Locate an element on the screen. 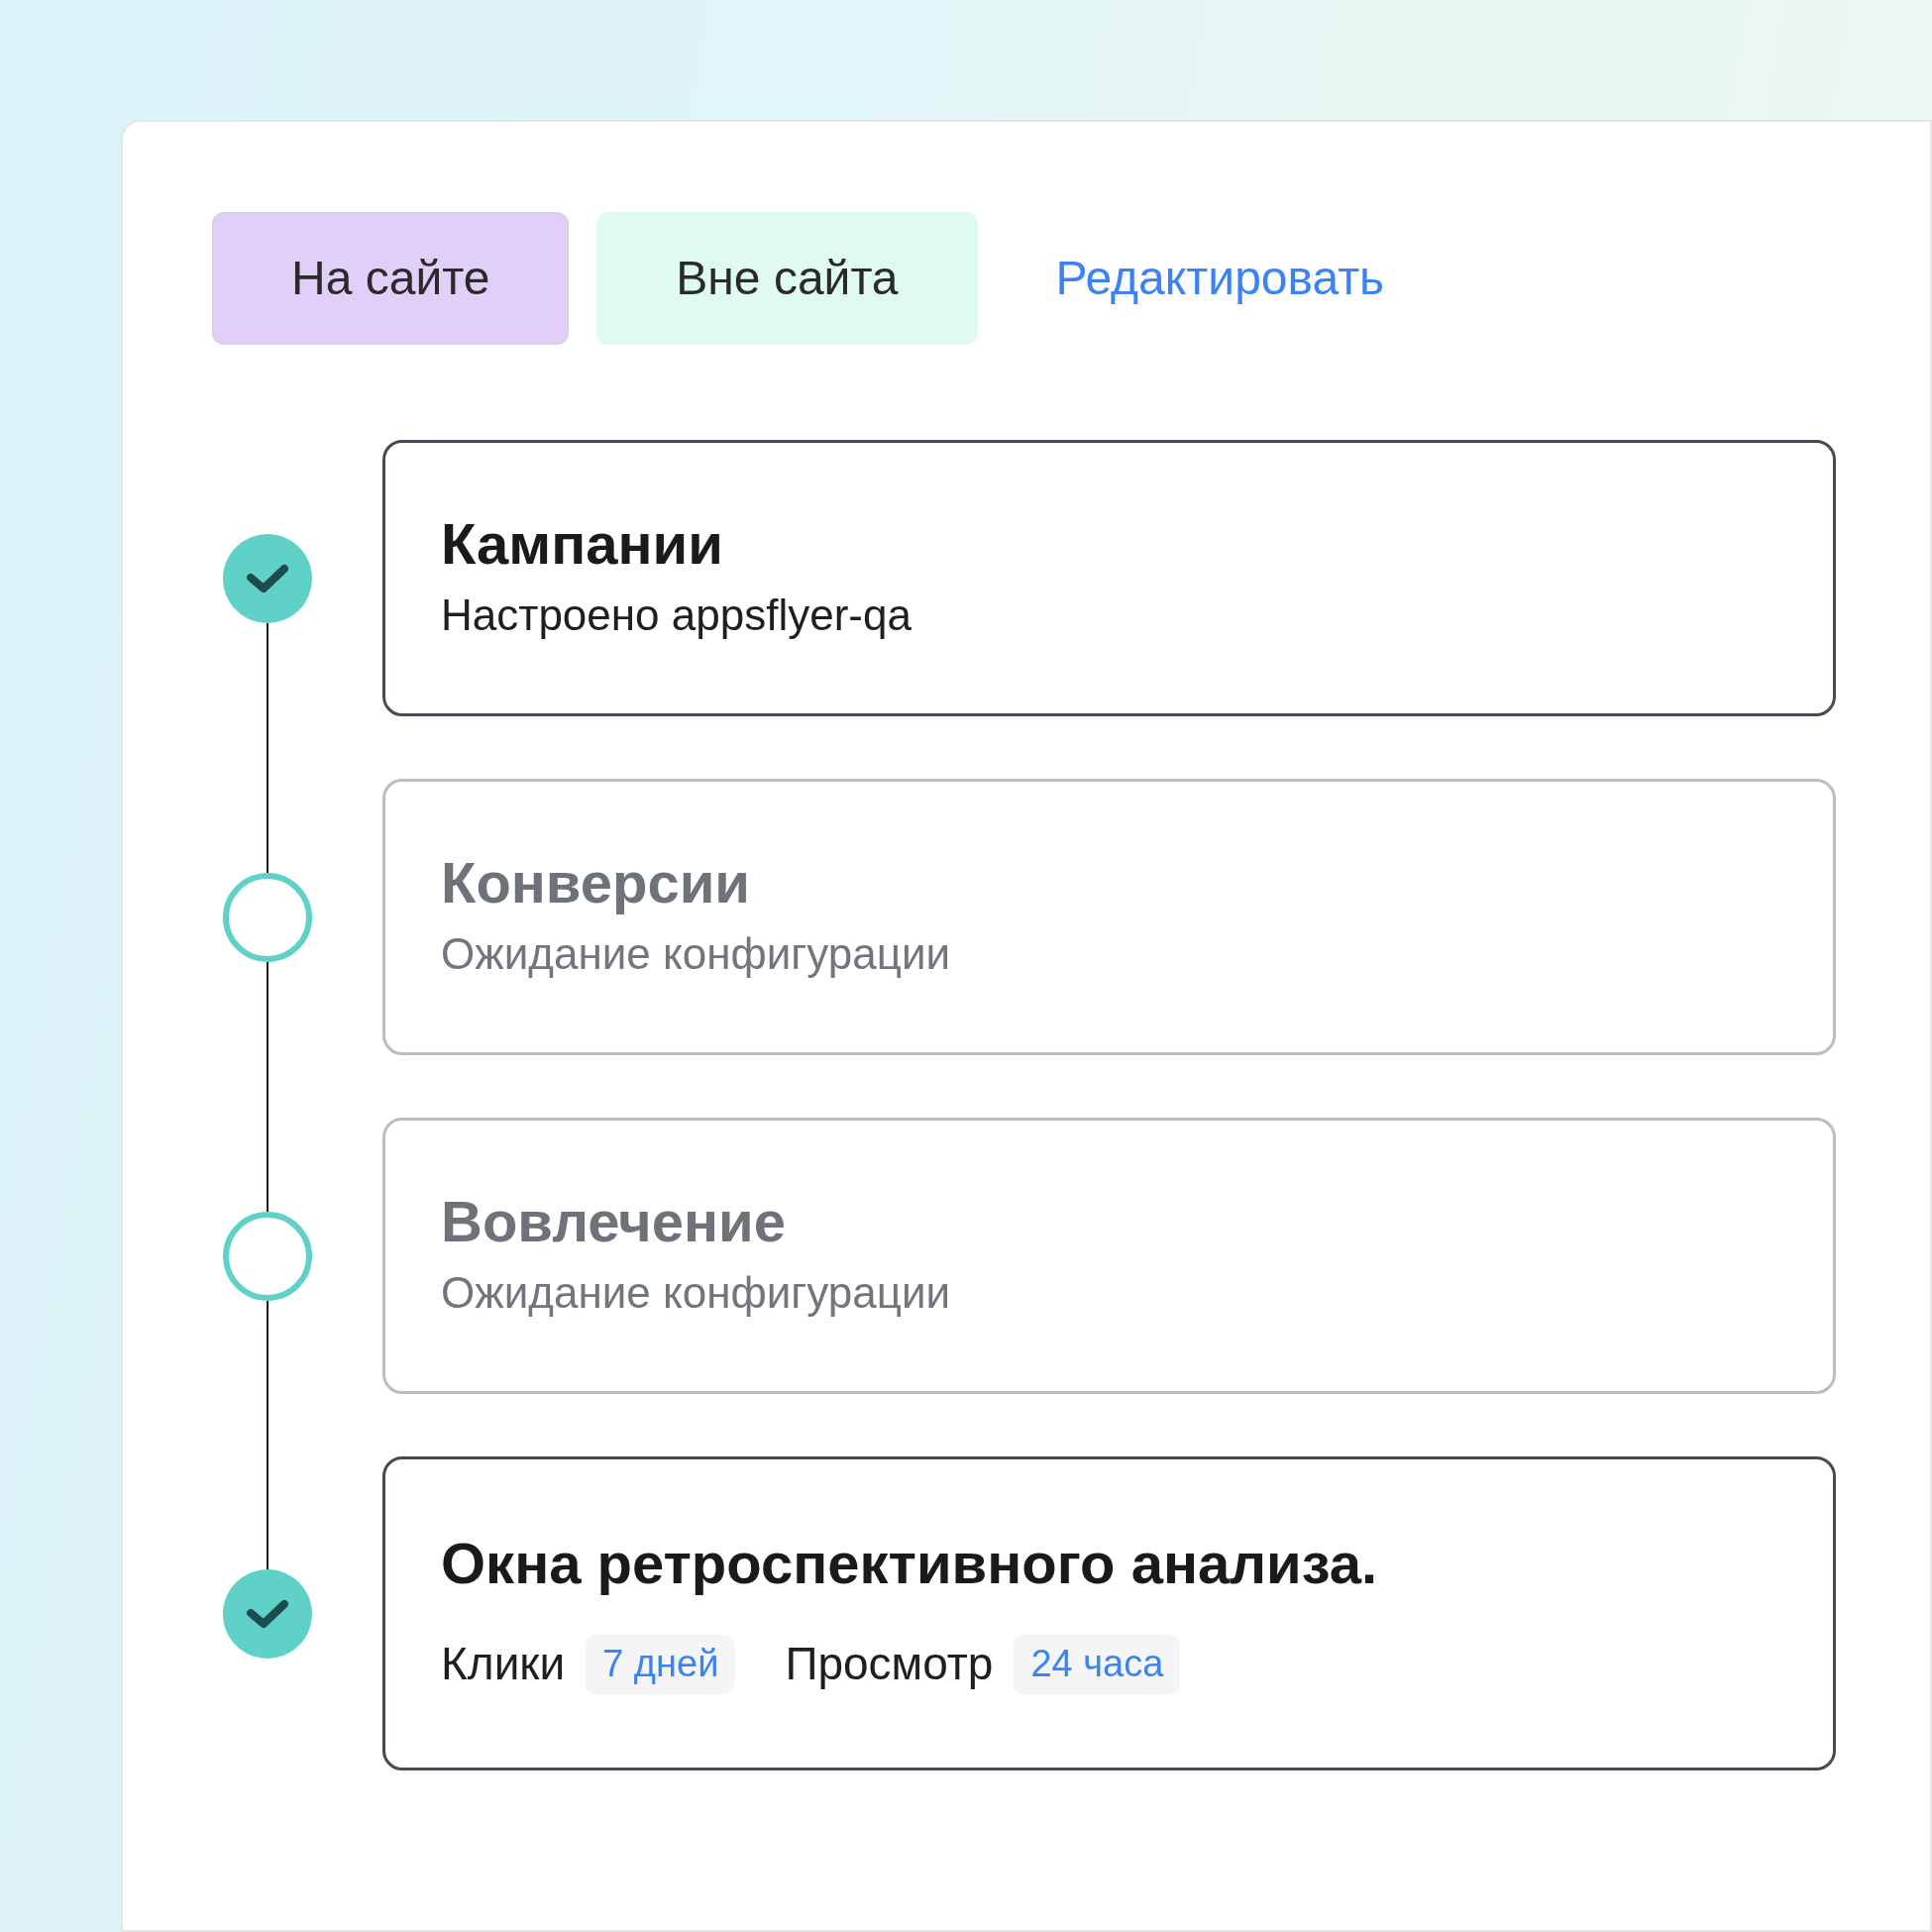  edit-link: Редактировать is located at coordinates (1220, 278).